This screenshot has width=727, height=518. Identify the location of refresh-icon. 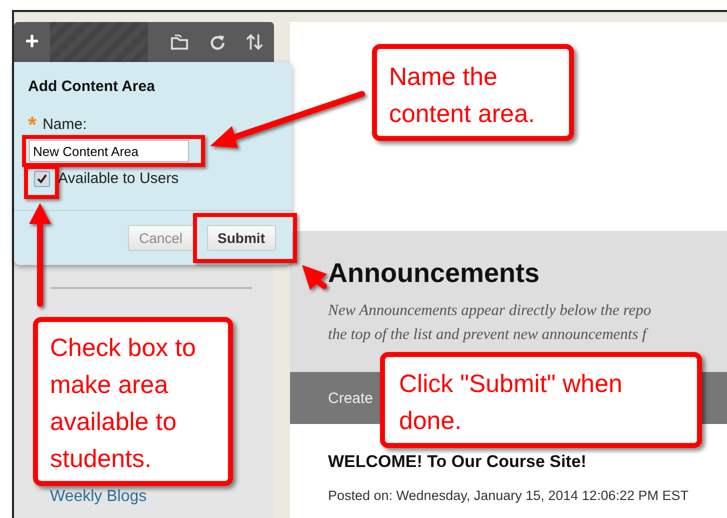
(217, 42).